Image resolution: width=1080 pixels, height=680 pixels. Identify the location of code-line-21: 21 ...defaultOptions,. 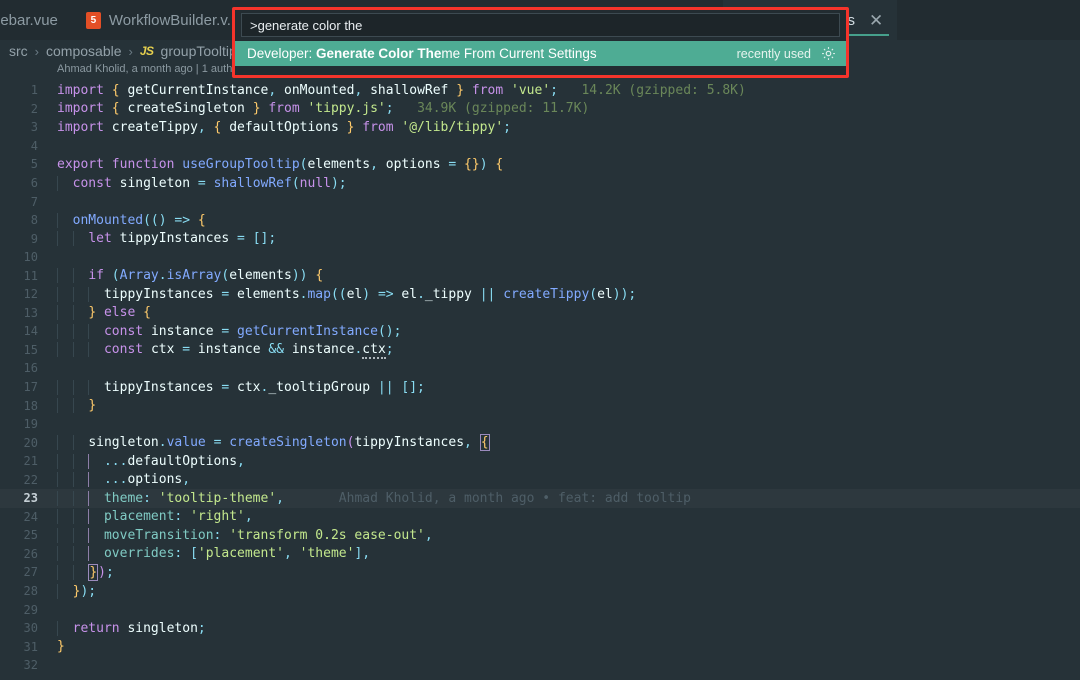
(540, 461).